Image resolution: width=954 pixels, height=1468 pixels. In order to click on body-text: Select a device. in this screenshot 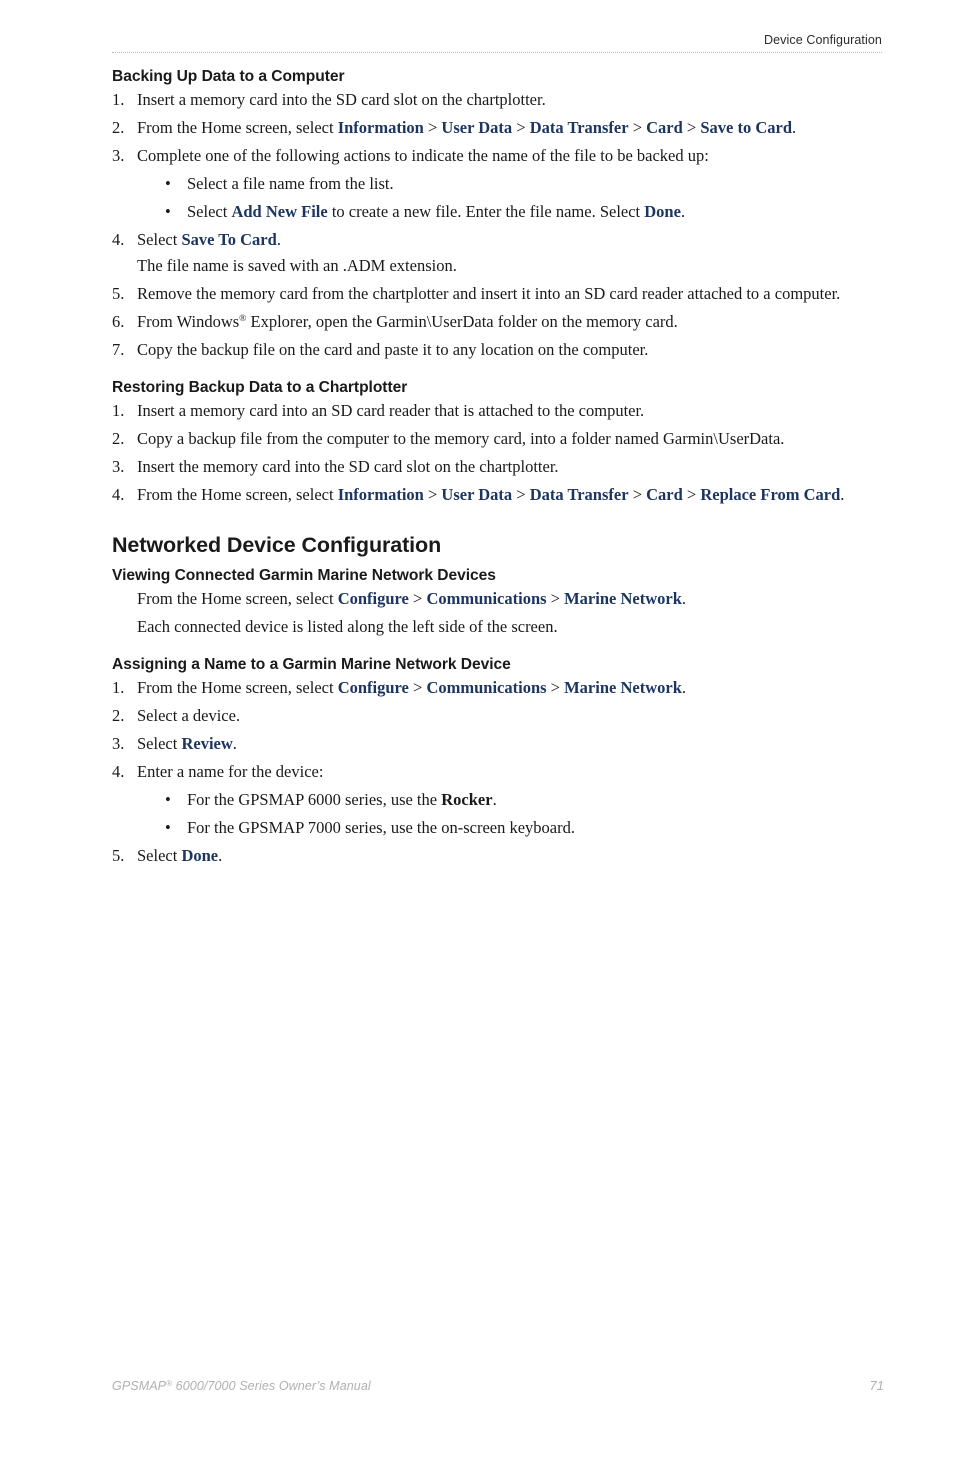, I will do `click(189, 715)`.